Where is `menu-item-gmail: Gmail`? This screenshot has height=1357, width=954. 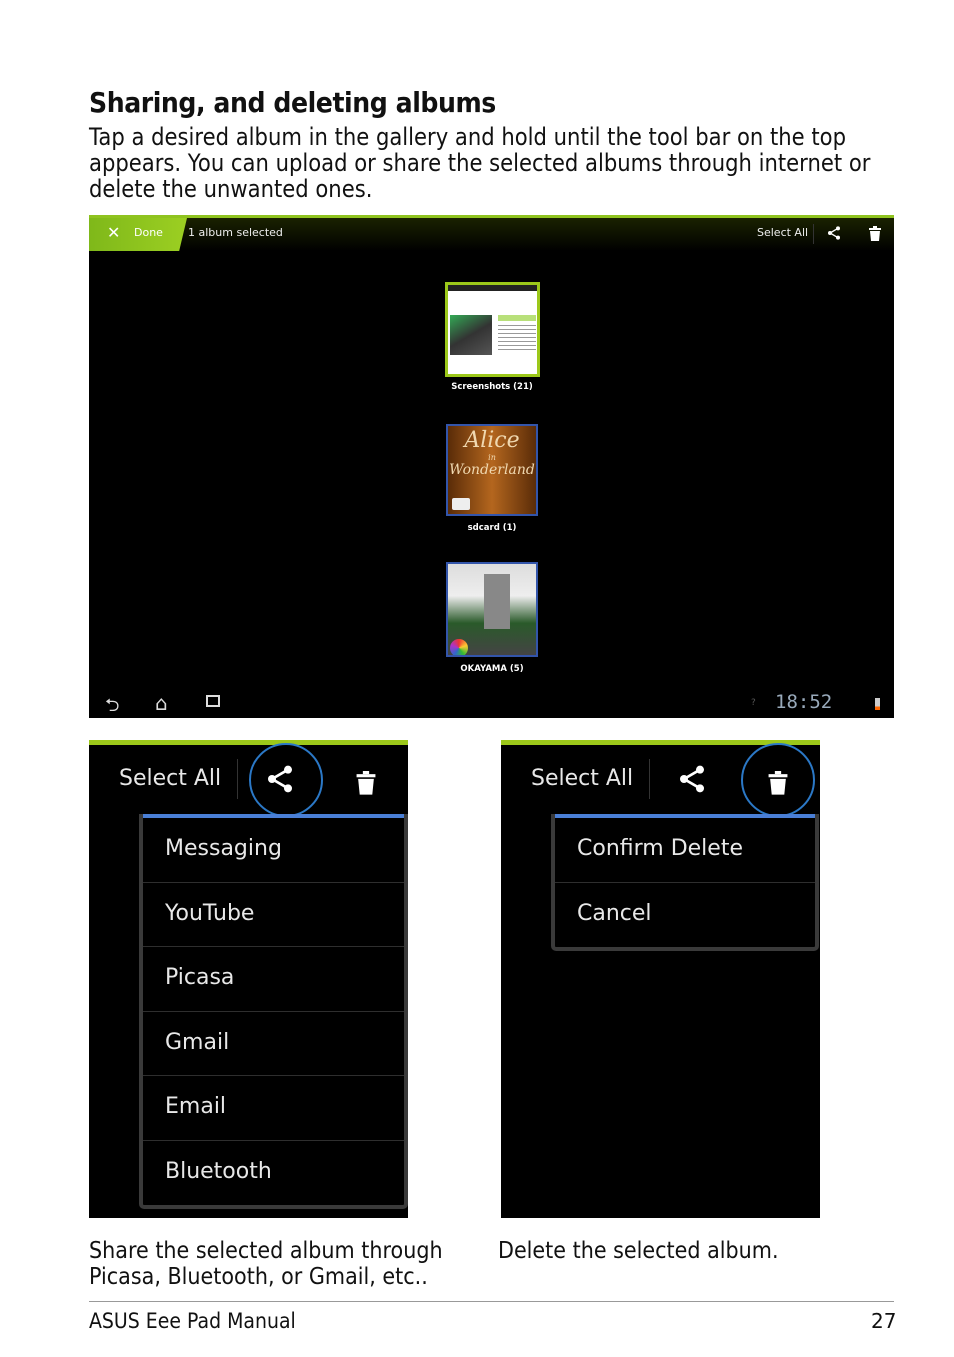
menu-item-gmail: Gmail is located at coordinates (273, 1044).